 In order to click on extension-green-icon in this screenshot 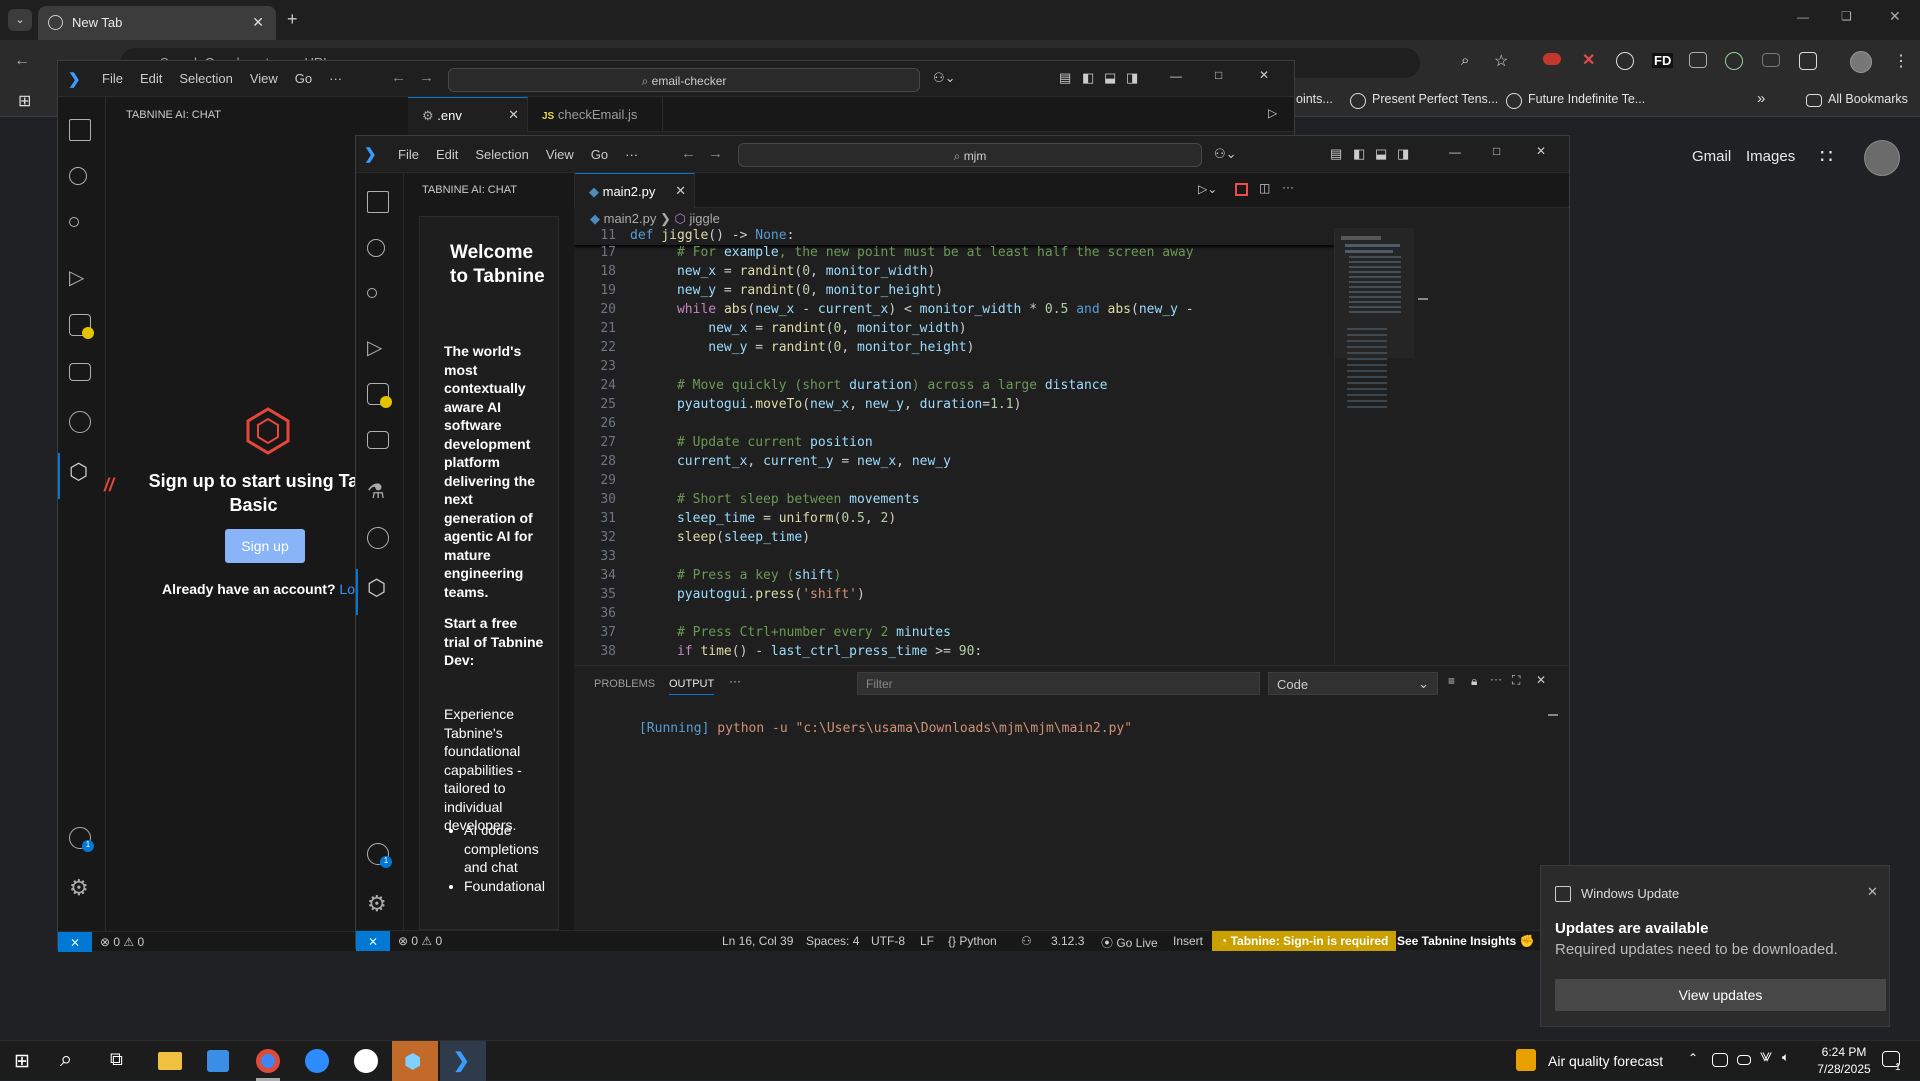, I will do `click(1734, 61)`.